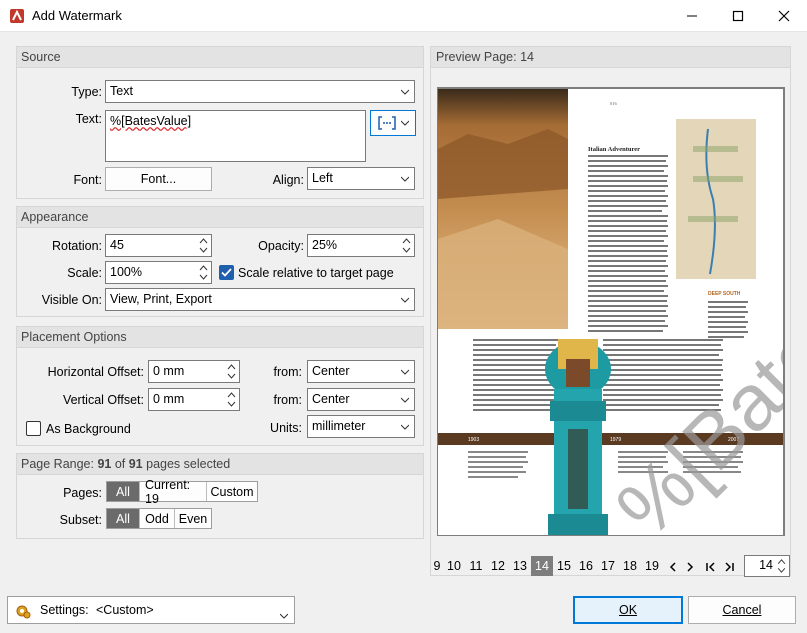  What do you see at coordinates (169, 399) in the screenshot?
I see `vertical-offset-value: 0 mm` at bounding box center [169, 399].